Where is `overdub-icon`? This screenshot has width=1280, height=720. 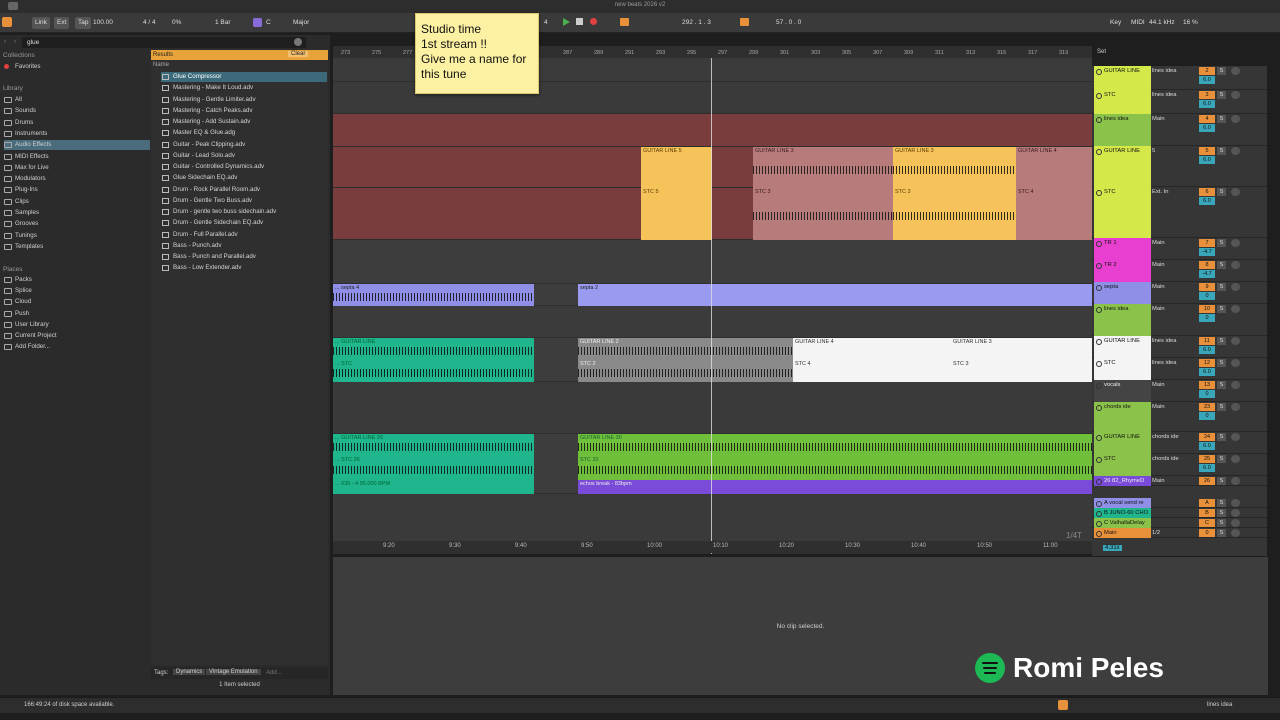
overdub-icon is located at coordinates (624, 22).